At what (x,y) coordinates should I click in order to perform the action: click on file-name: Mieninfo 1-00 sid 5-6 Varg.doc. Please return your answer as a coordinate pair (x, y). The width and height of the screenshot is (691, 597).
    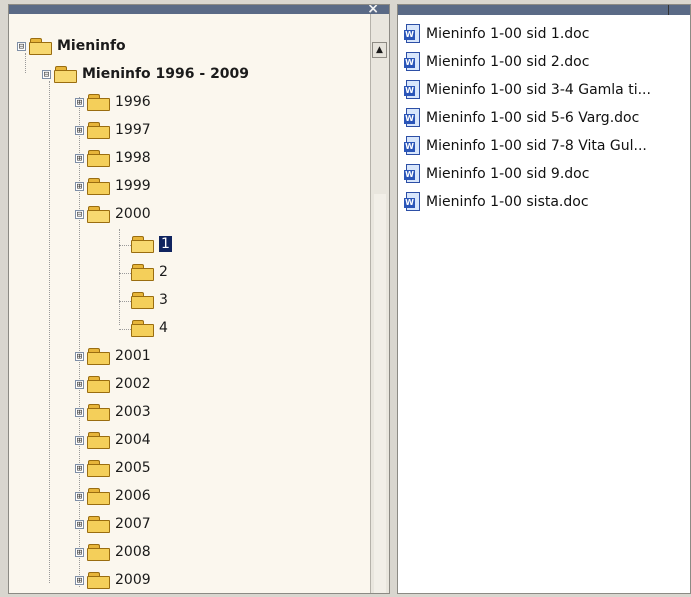
    Looking at the image, I should click on (533, 118).